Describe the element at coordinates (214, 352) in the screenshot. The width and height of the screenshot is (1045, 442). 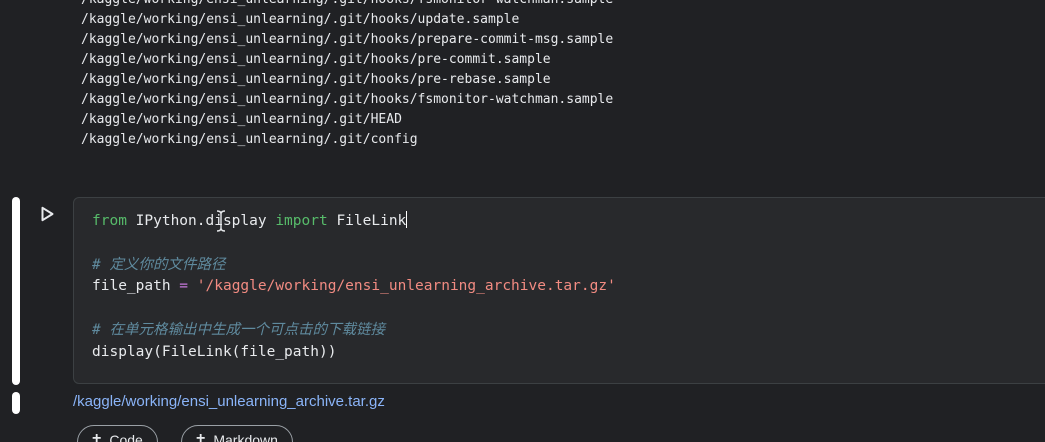
I see `code-line-display: display(FileLink(file_path))` at that location.